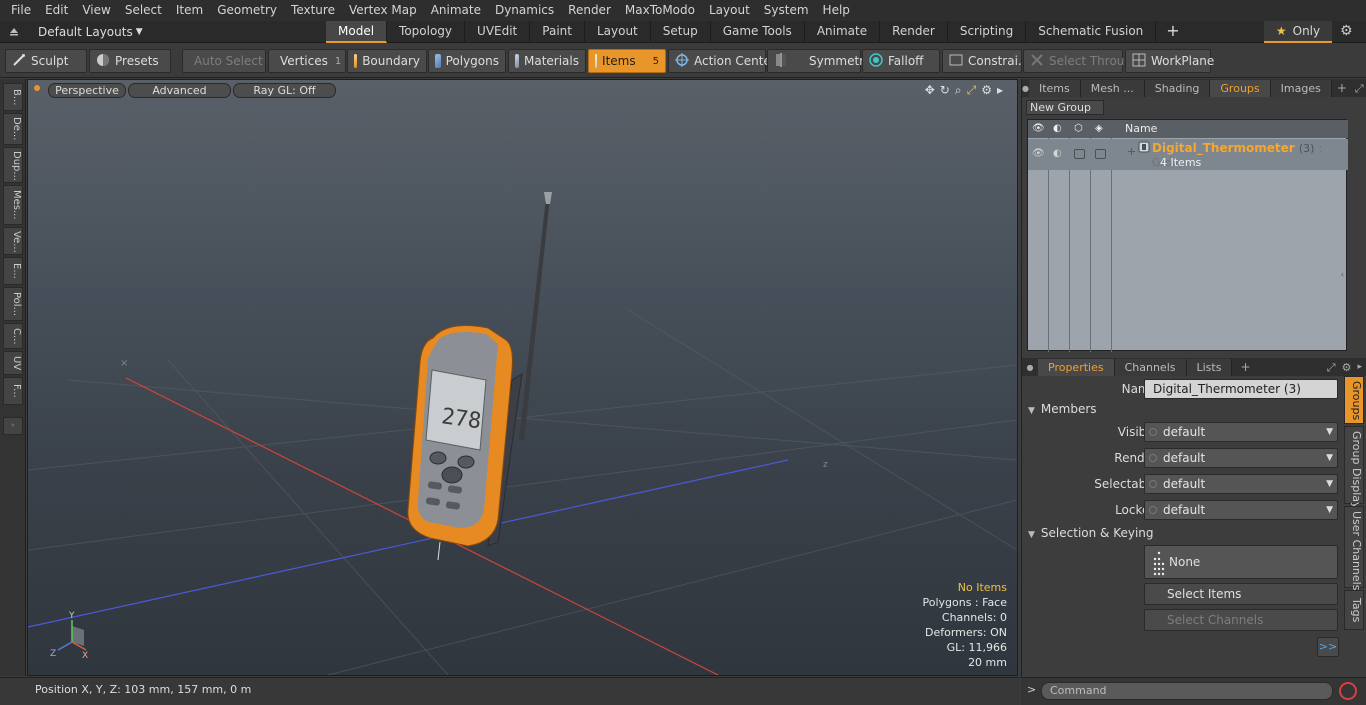 Image resolution: width=1366 pixels, height=705 pixels. What do you see at coordinates (1131, 151) in the screenshot?
I see `expand-icon: +` at bounding box center [1131, 151].